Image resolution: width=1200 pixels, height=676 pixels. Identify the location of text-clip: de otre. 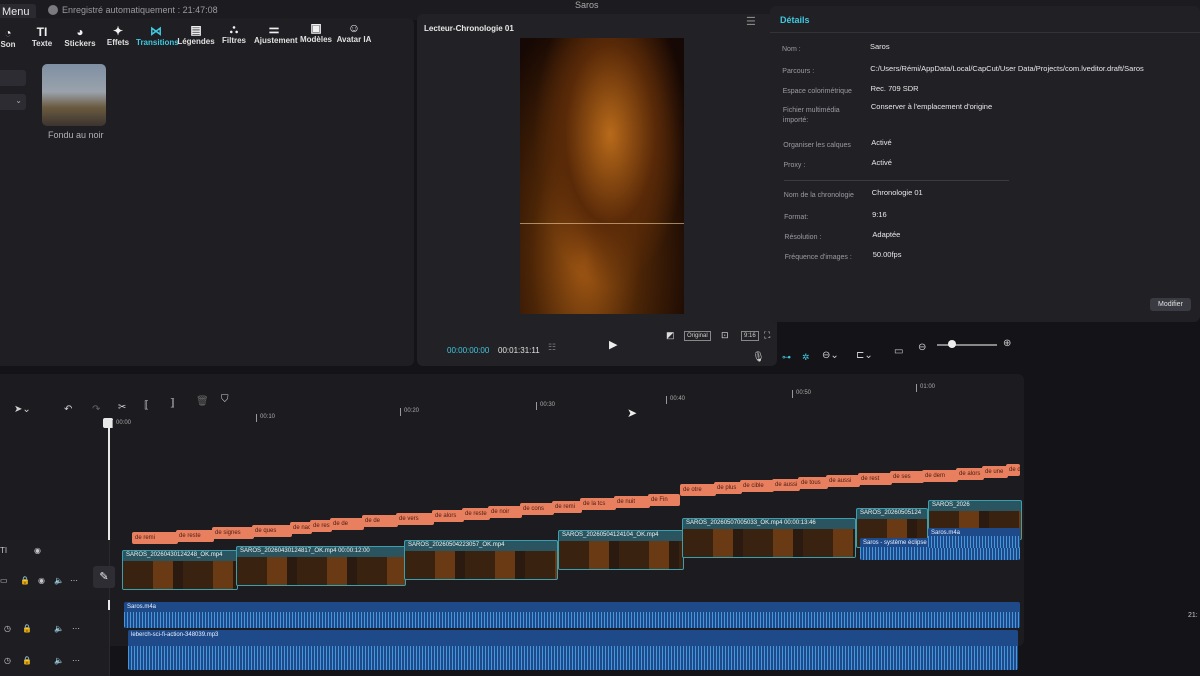
(698, 490).